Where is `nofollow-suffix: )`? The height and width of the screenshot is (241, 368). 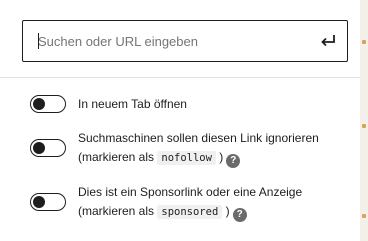
nofollow-suffix: ) is located at coordinates (221, 157).